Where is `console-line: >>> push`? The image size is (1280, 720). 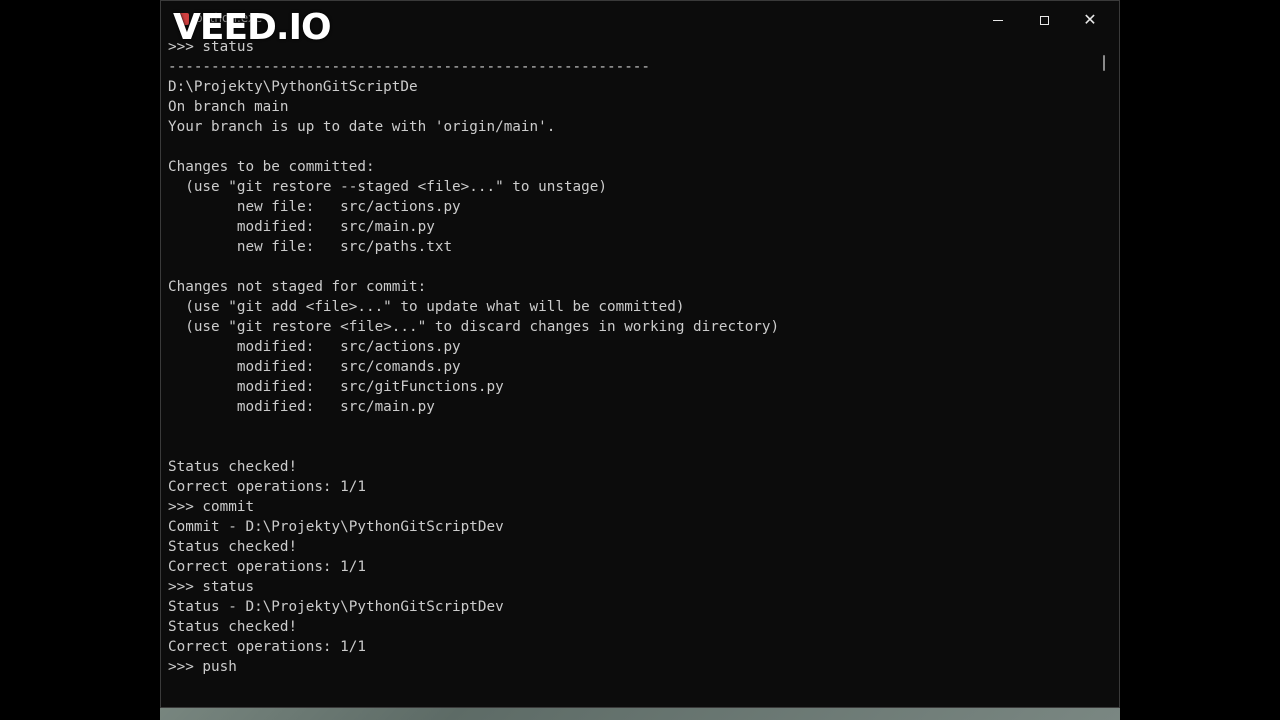 console-line: >>> push is located at coordinates (202, 667).